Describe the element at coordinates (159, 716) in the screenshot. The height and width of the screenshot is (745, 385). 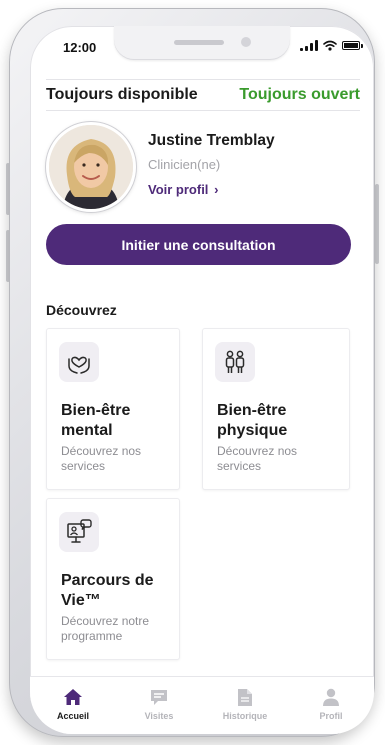
I see `nav-label: Visites` at that location.